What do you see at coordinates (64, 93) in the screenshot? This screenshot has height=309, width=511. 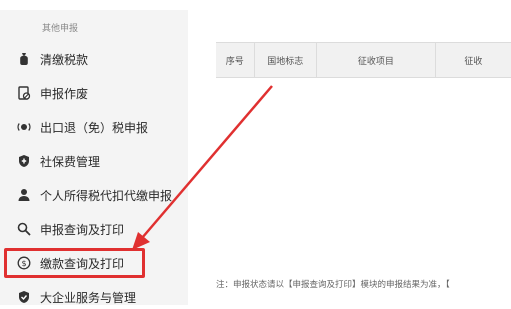 I see `sidebar-item-label: 申报作废` at bounding box center [64, 93].